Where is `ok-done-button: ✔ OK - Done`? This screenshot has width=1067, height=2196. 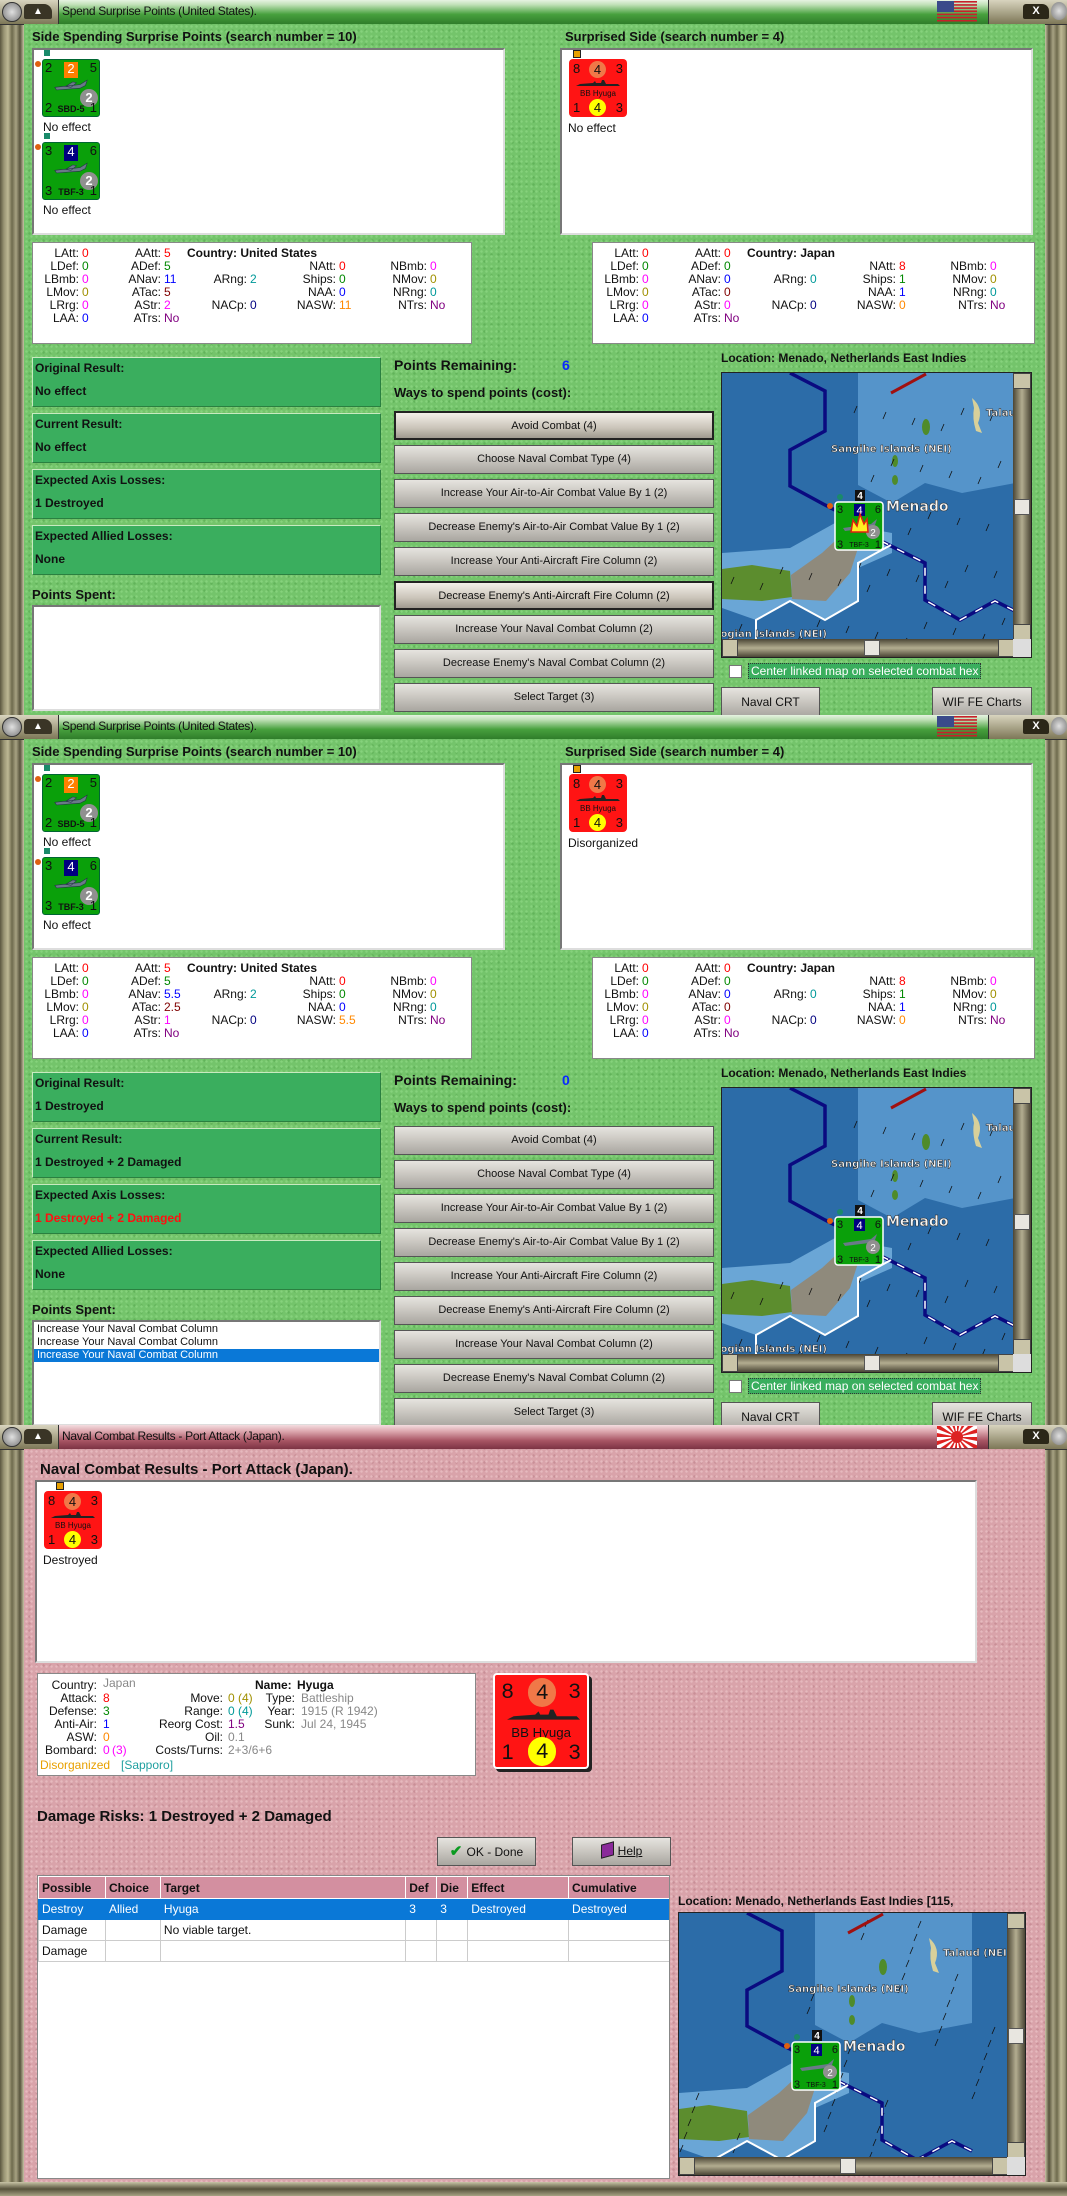 ok-done-button: ✔ OK - Done is located at coordinates (486, 1851).